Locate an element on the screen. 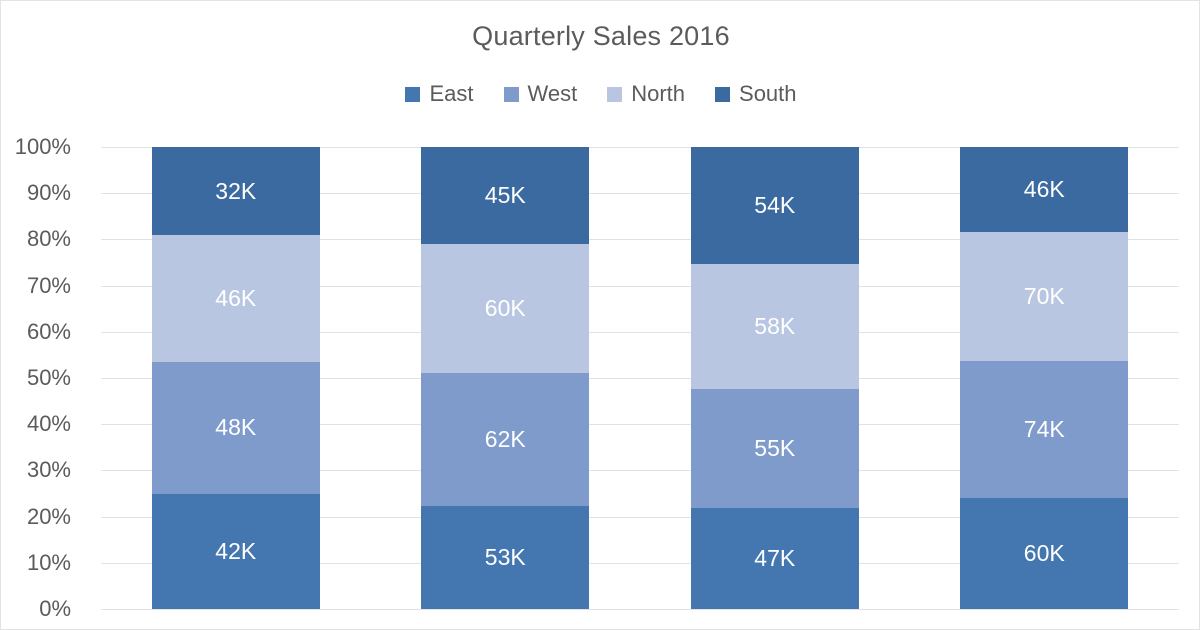 Image resolution: width=1200 pixels, height=630 pixels. bar-segment-value-label: 47K is located at coordinates (775, 557).